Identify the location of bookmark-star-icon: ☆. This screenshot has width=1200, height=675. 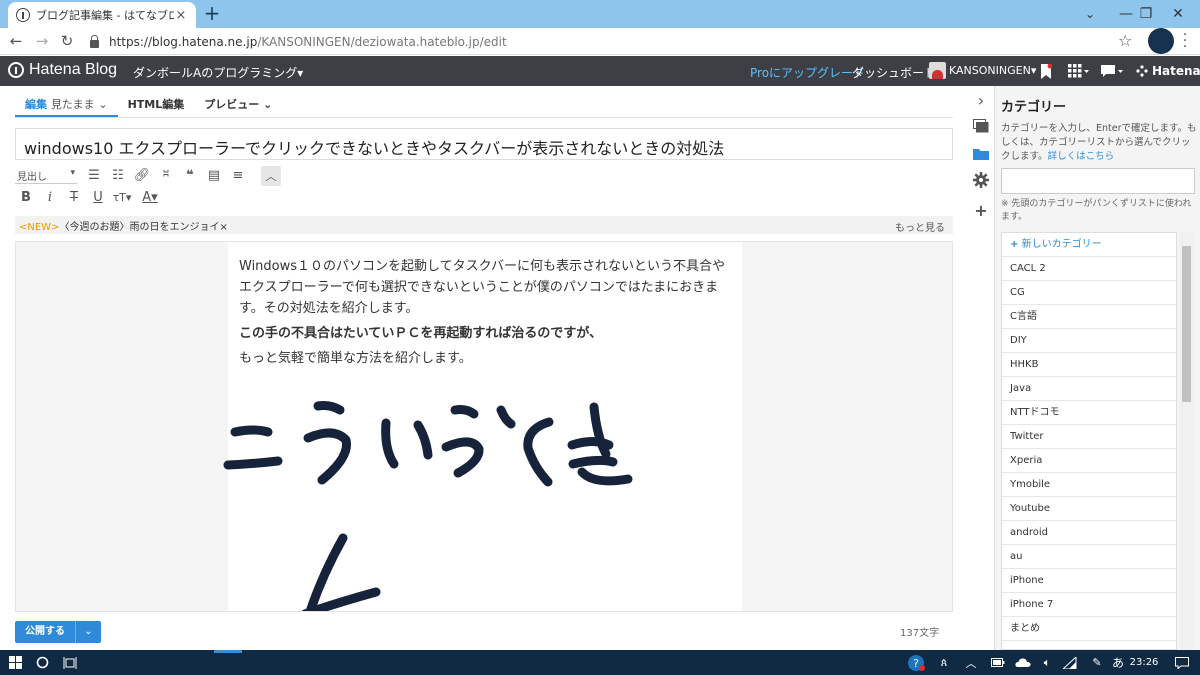
(1125, 40).